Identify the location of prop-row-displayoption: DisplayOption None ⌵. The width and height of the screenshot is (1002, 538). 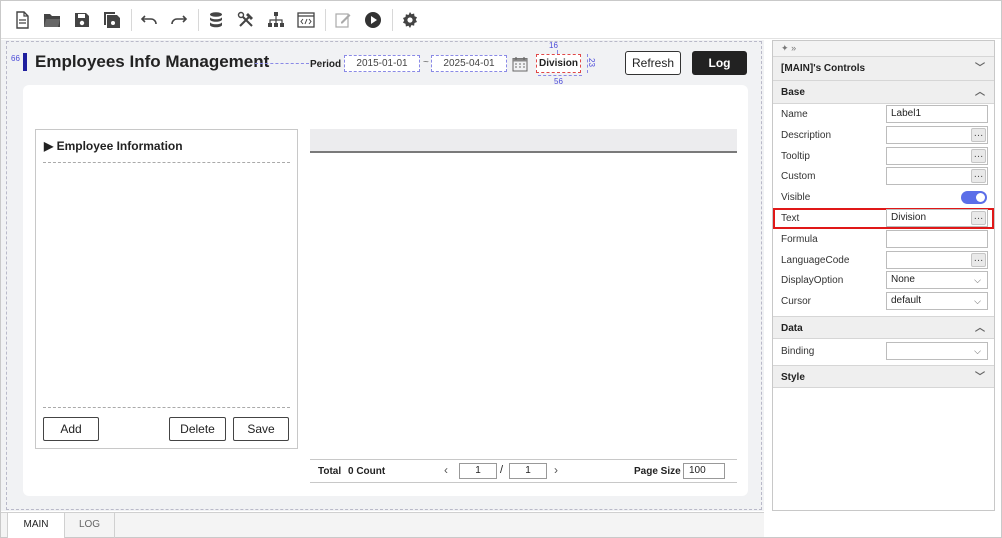
(883, 280).